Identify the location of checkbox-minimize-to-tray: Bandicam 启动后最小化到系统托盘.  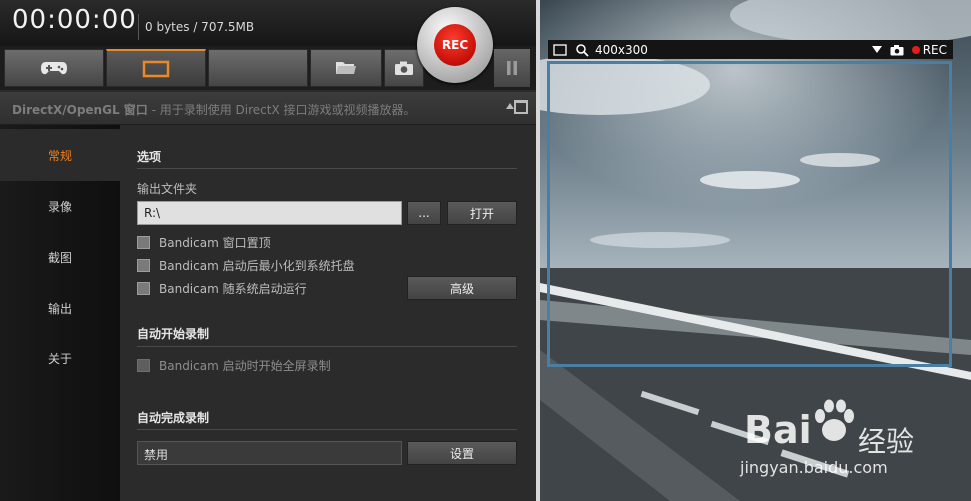
(246, 265).